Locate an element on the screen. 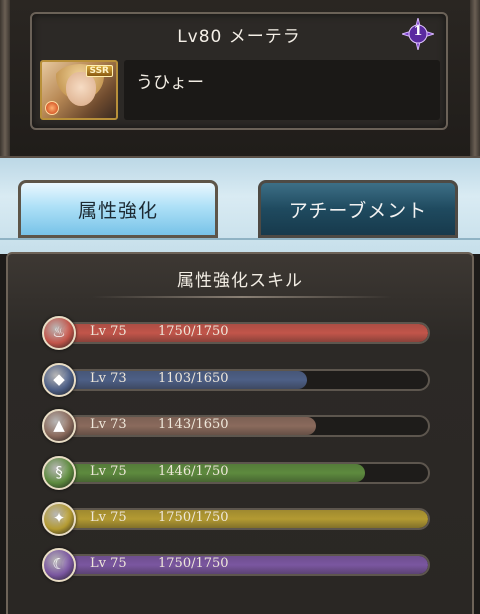 The image size is (480, 614). rank-number: 1 is located at coordinates (418, 31).